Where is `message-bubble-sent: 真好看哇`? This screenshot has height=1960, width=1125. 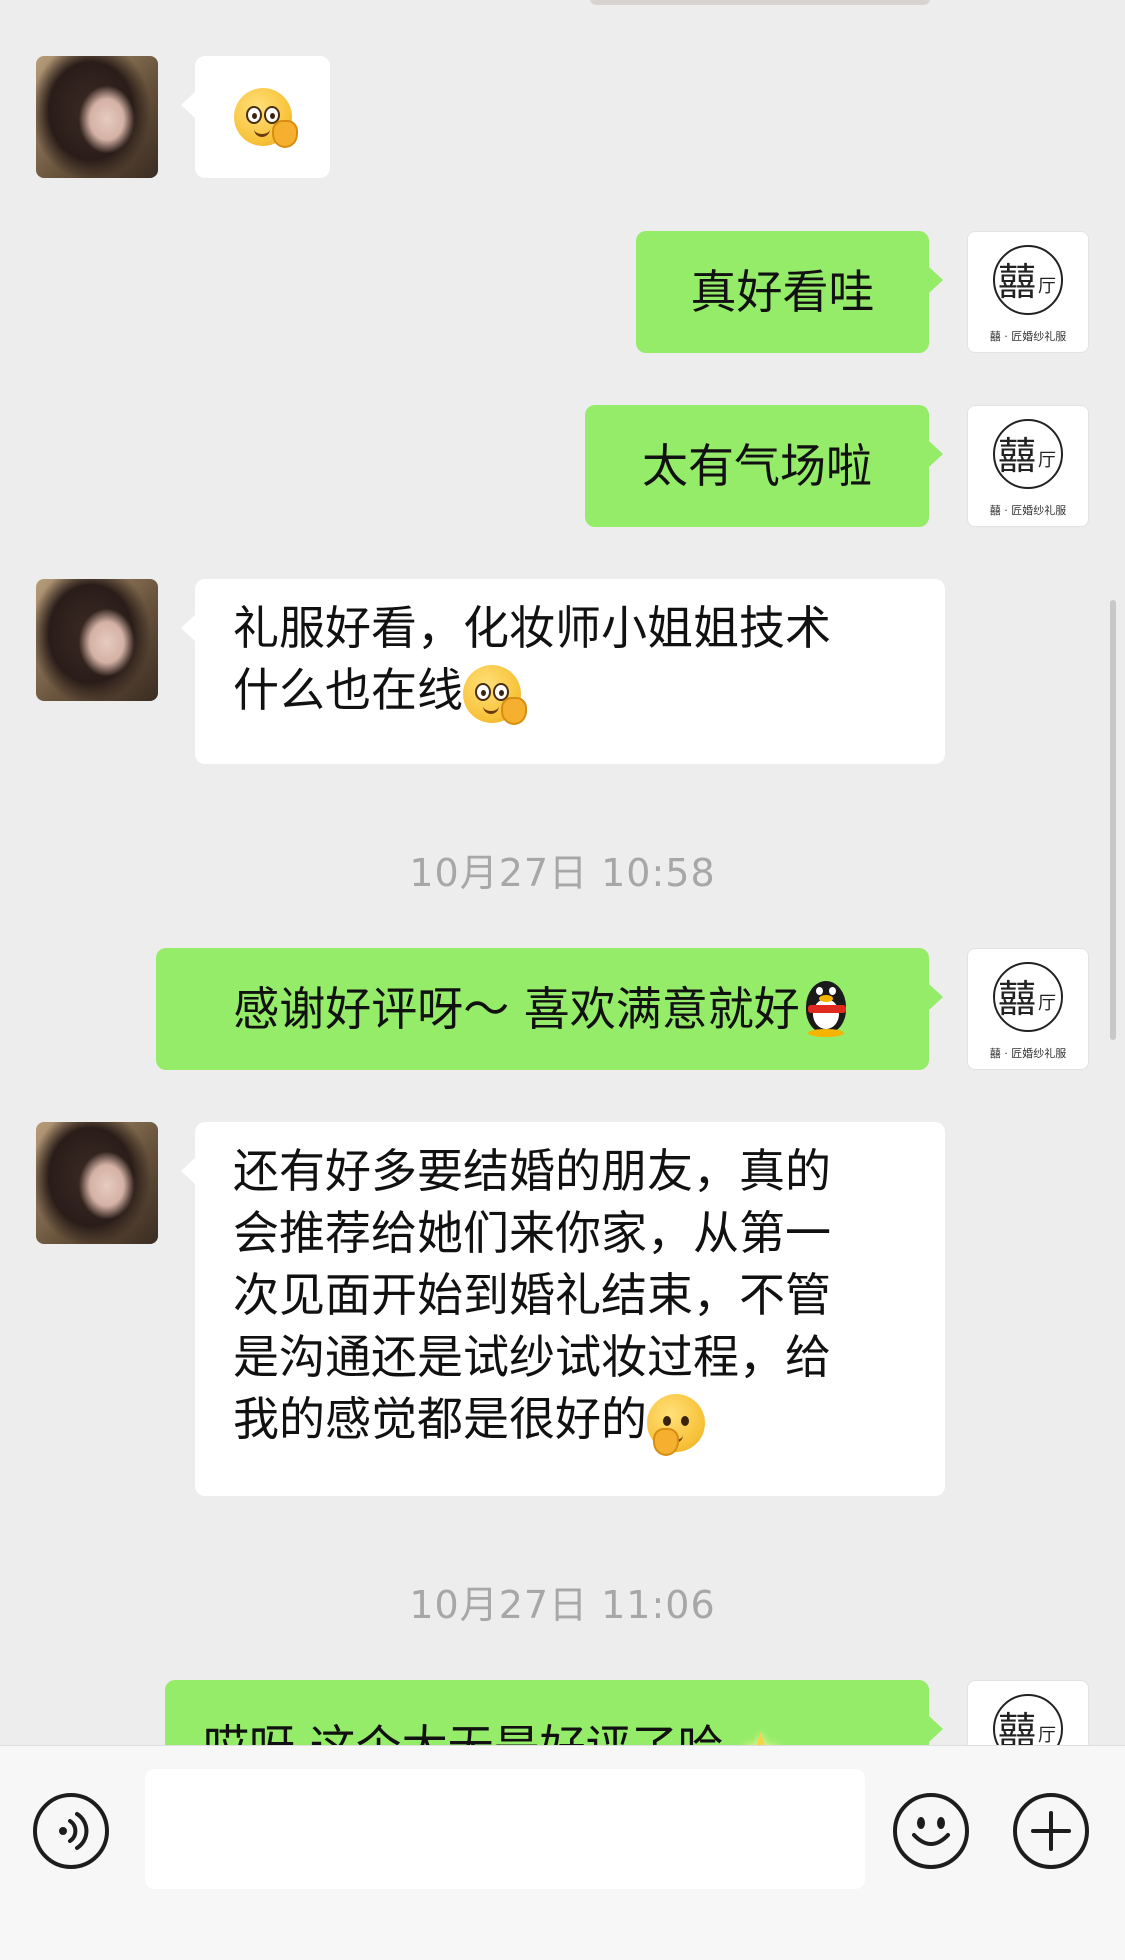 message-bubble-sent: 真好看哇 is located at coordinates (789, 292).